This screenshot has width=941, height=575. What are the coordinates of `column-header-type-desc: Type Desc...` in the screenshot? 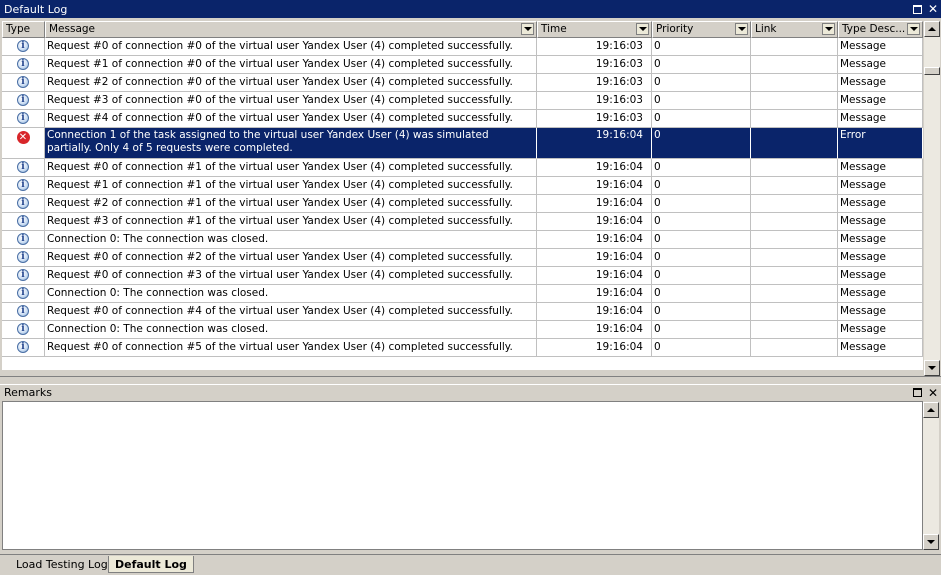 It's located at (880, 29).